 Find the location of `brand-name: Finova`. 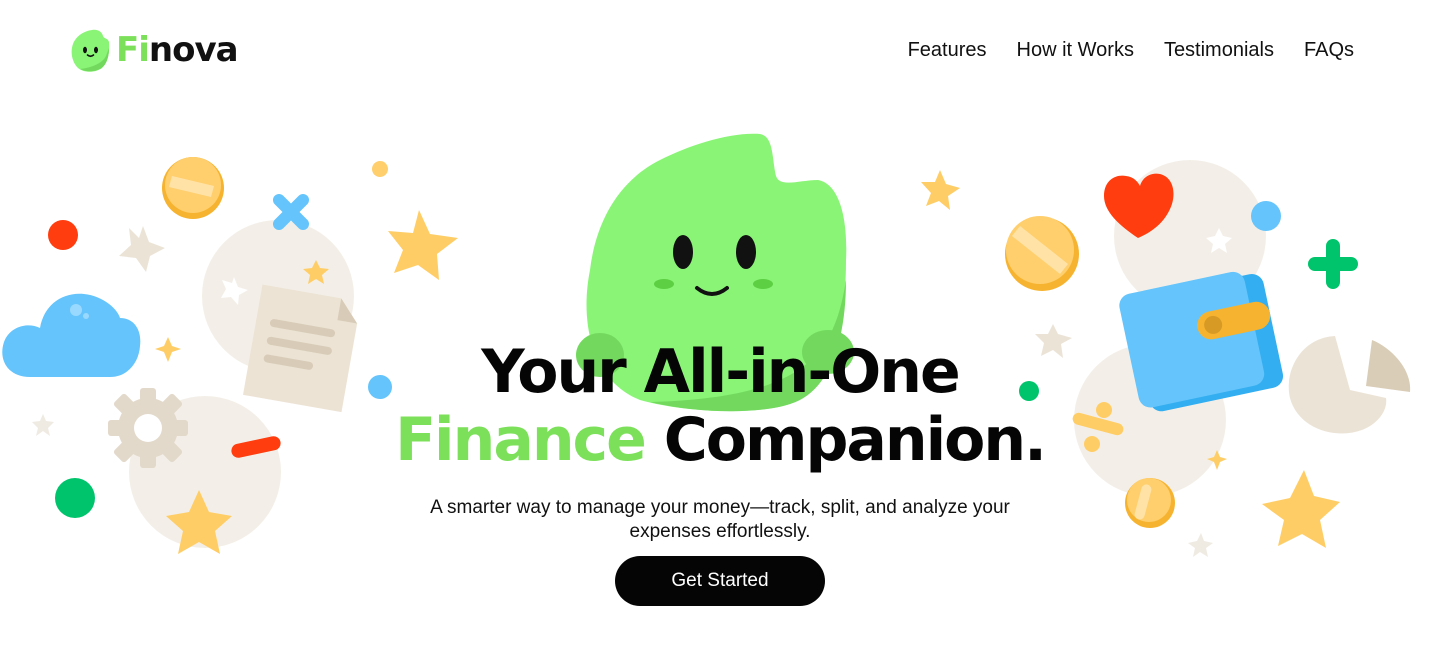

brand-name: Finova is located at coordinates (177, 50).